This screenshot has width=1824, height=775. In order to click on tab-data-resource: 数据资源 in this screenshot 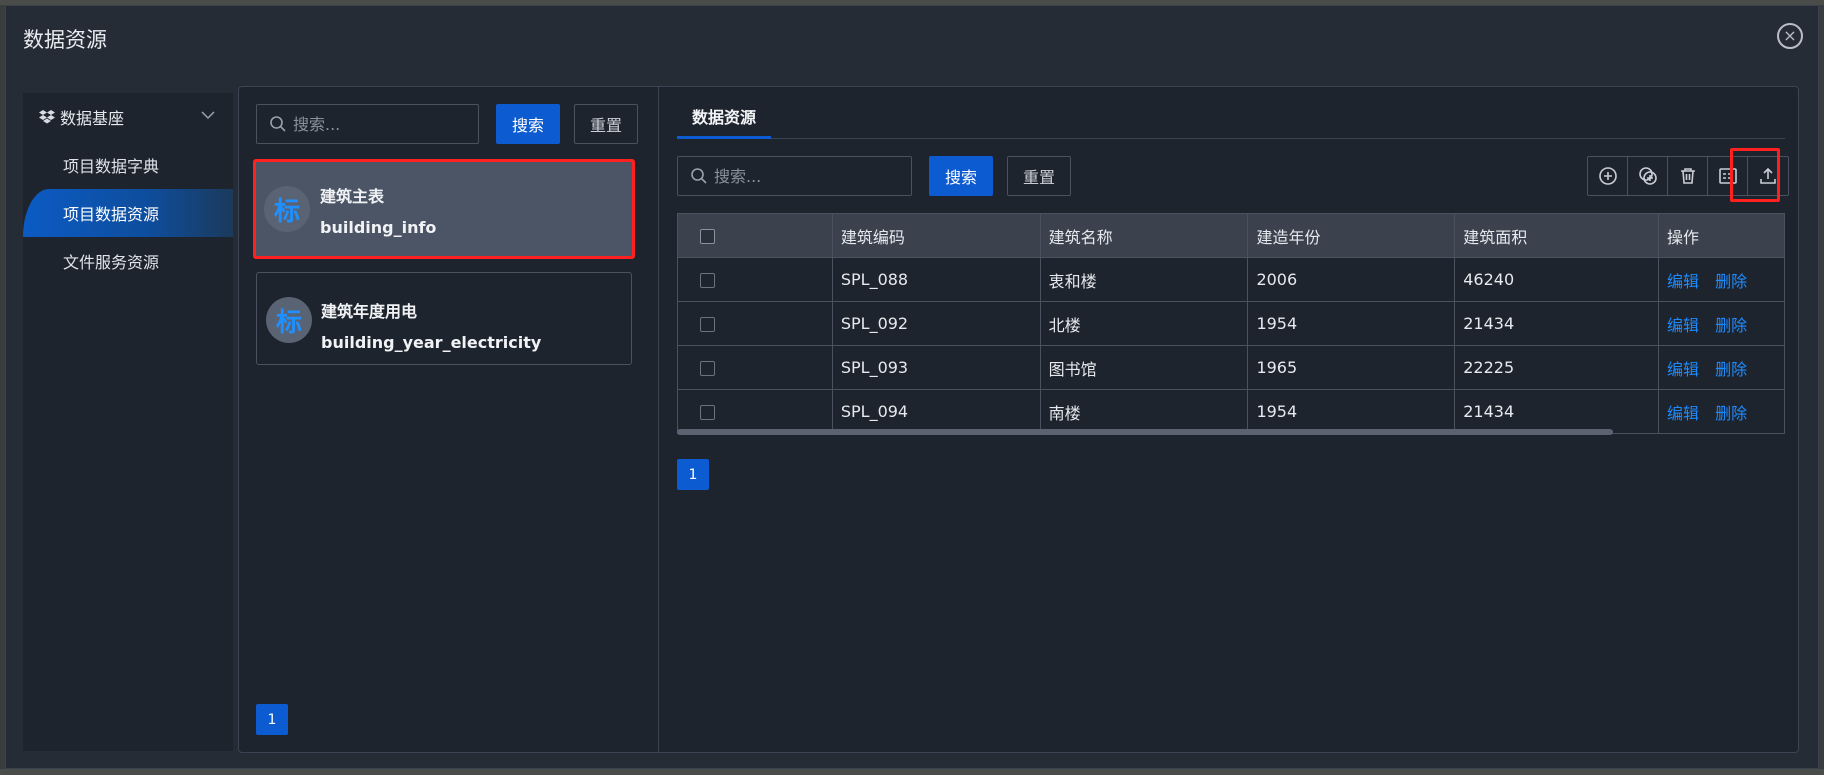, I will do `click(724, 121)`.